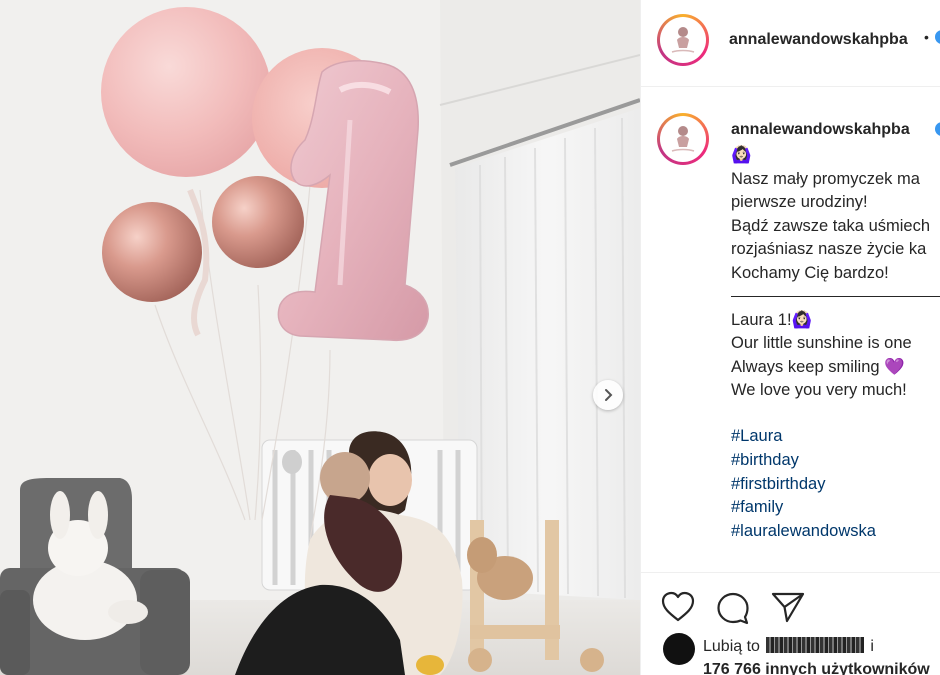 This screenshot has height=675, width=940. What do you see at coordinates (733, 608) in the screenshot?
I see `comment-bubble-icon` at bounding box center [733, 608].